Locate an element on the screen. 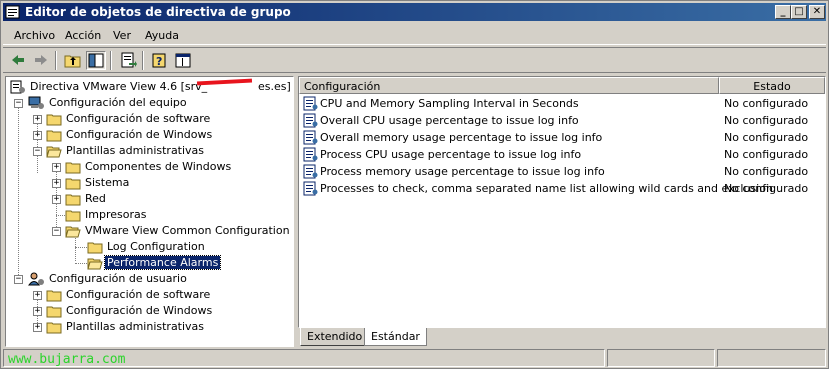 This screenshot has height=369, width=829. tree-label: VMware View Common Configuration is located at coordinates (187, 230).